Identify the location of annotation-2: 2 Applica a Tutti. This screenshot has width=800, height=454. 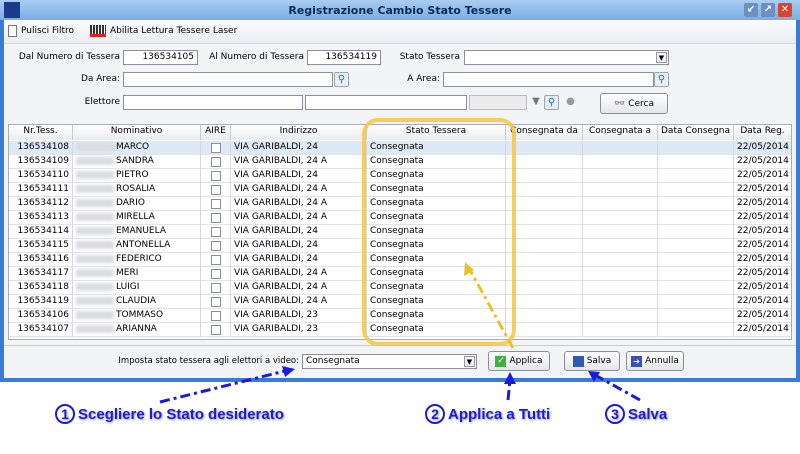
(487, 414).